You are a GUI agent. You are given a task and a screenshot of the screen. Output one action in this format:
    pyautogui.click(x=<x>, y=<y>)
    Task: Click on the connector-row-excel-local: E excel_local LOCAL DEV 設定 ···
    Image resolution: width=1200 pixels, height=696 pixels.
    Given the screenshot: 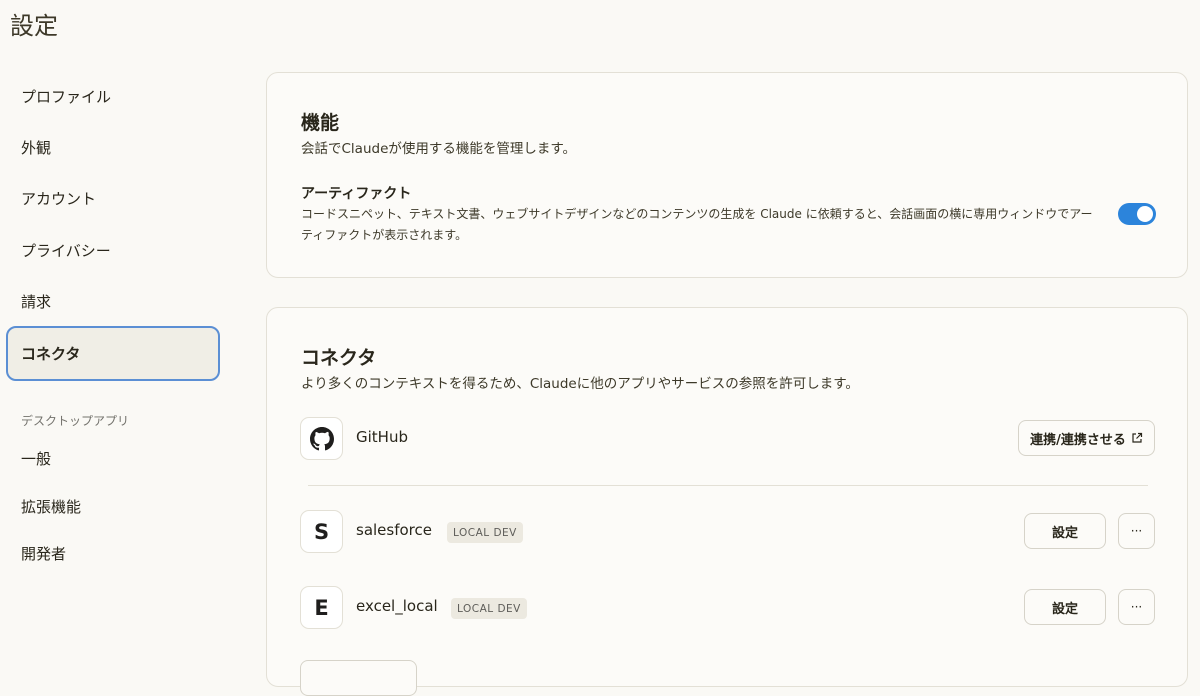 What is the action you would take?
    pyautogui.click(x=728, y=608)
    